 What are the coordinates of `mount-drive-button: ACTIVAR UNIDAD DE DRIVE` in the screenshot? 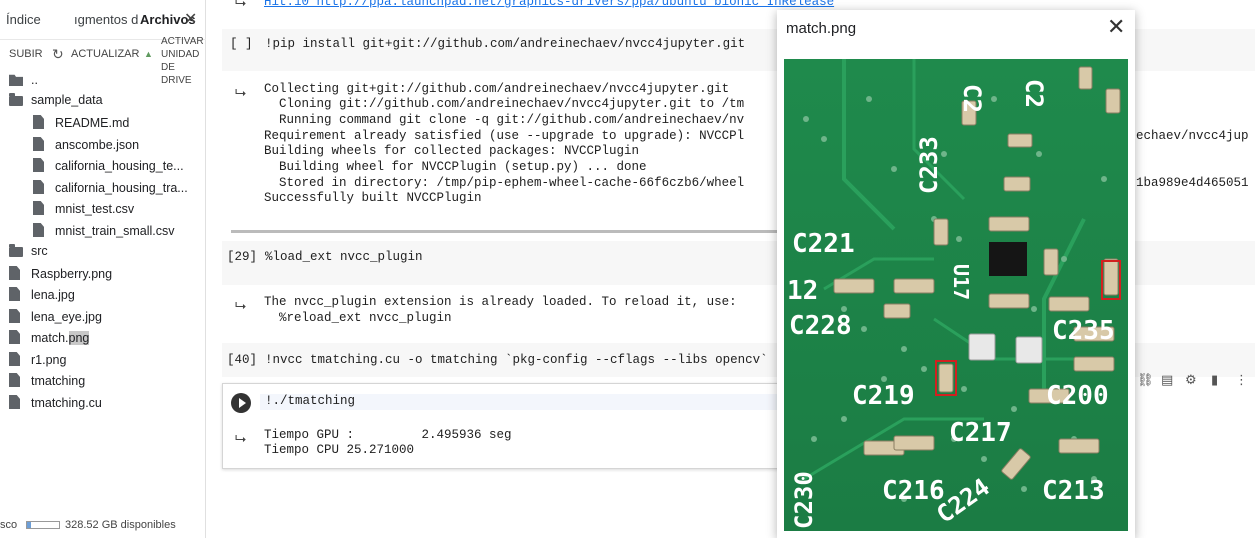 It's located at (184, 61).